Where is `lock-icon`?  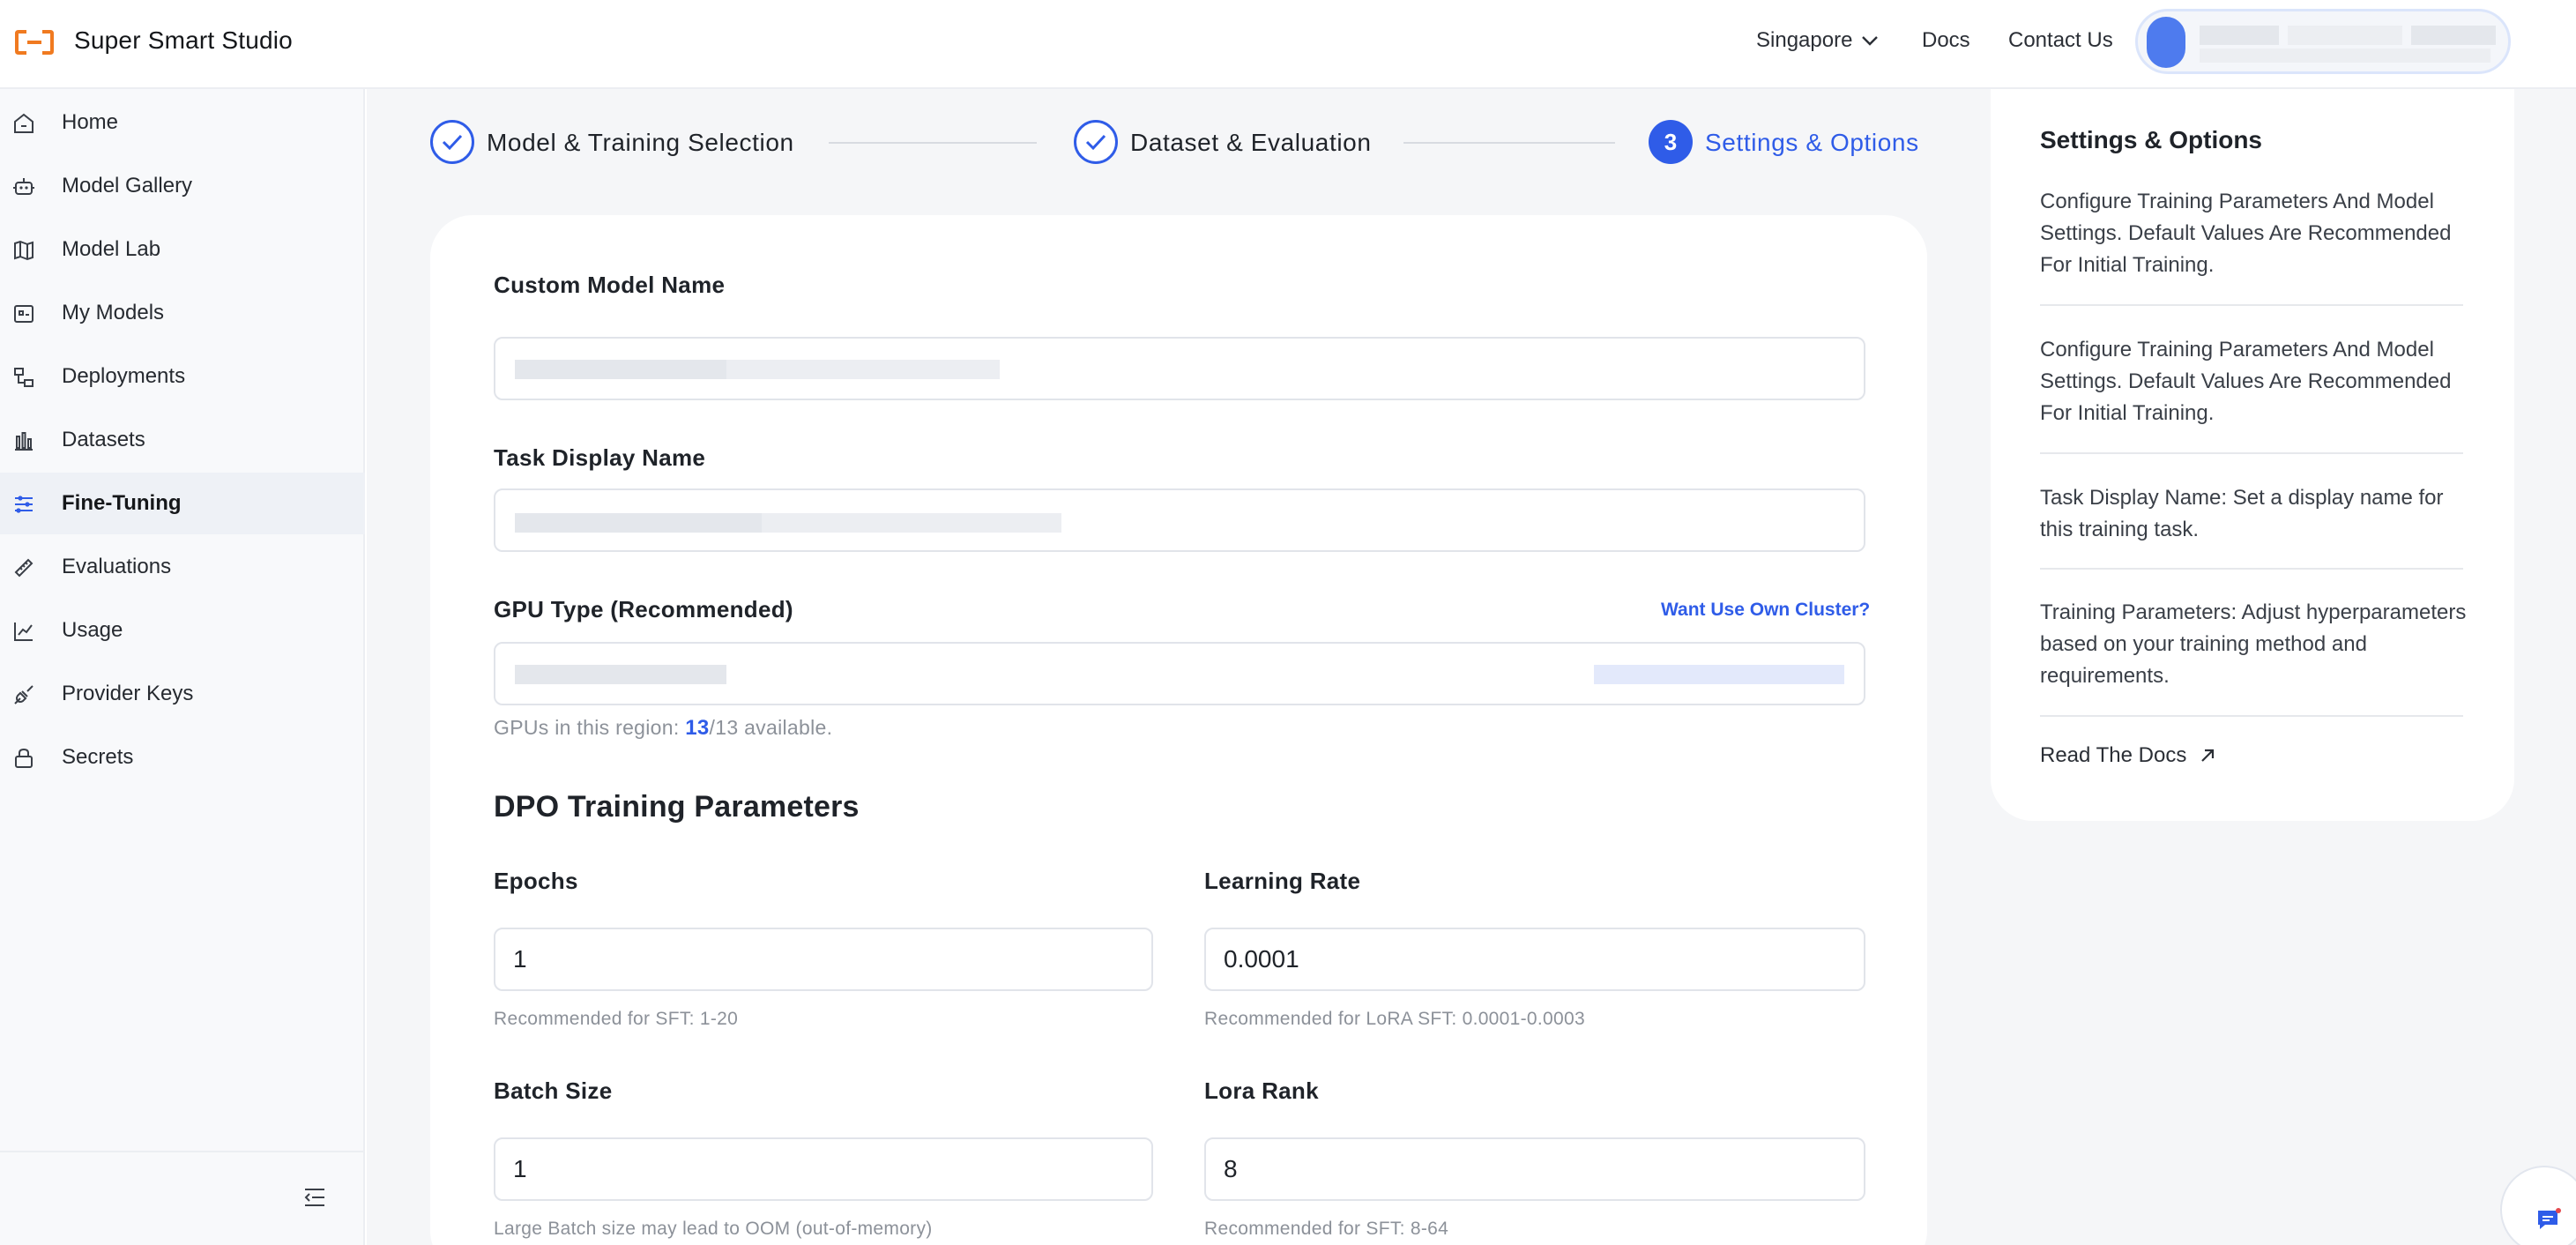
lock-icon is located at coordinates (24, 758).